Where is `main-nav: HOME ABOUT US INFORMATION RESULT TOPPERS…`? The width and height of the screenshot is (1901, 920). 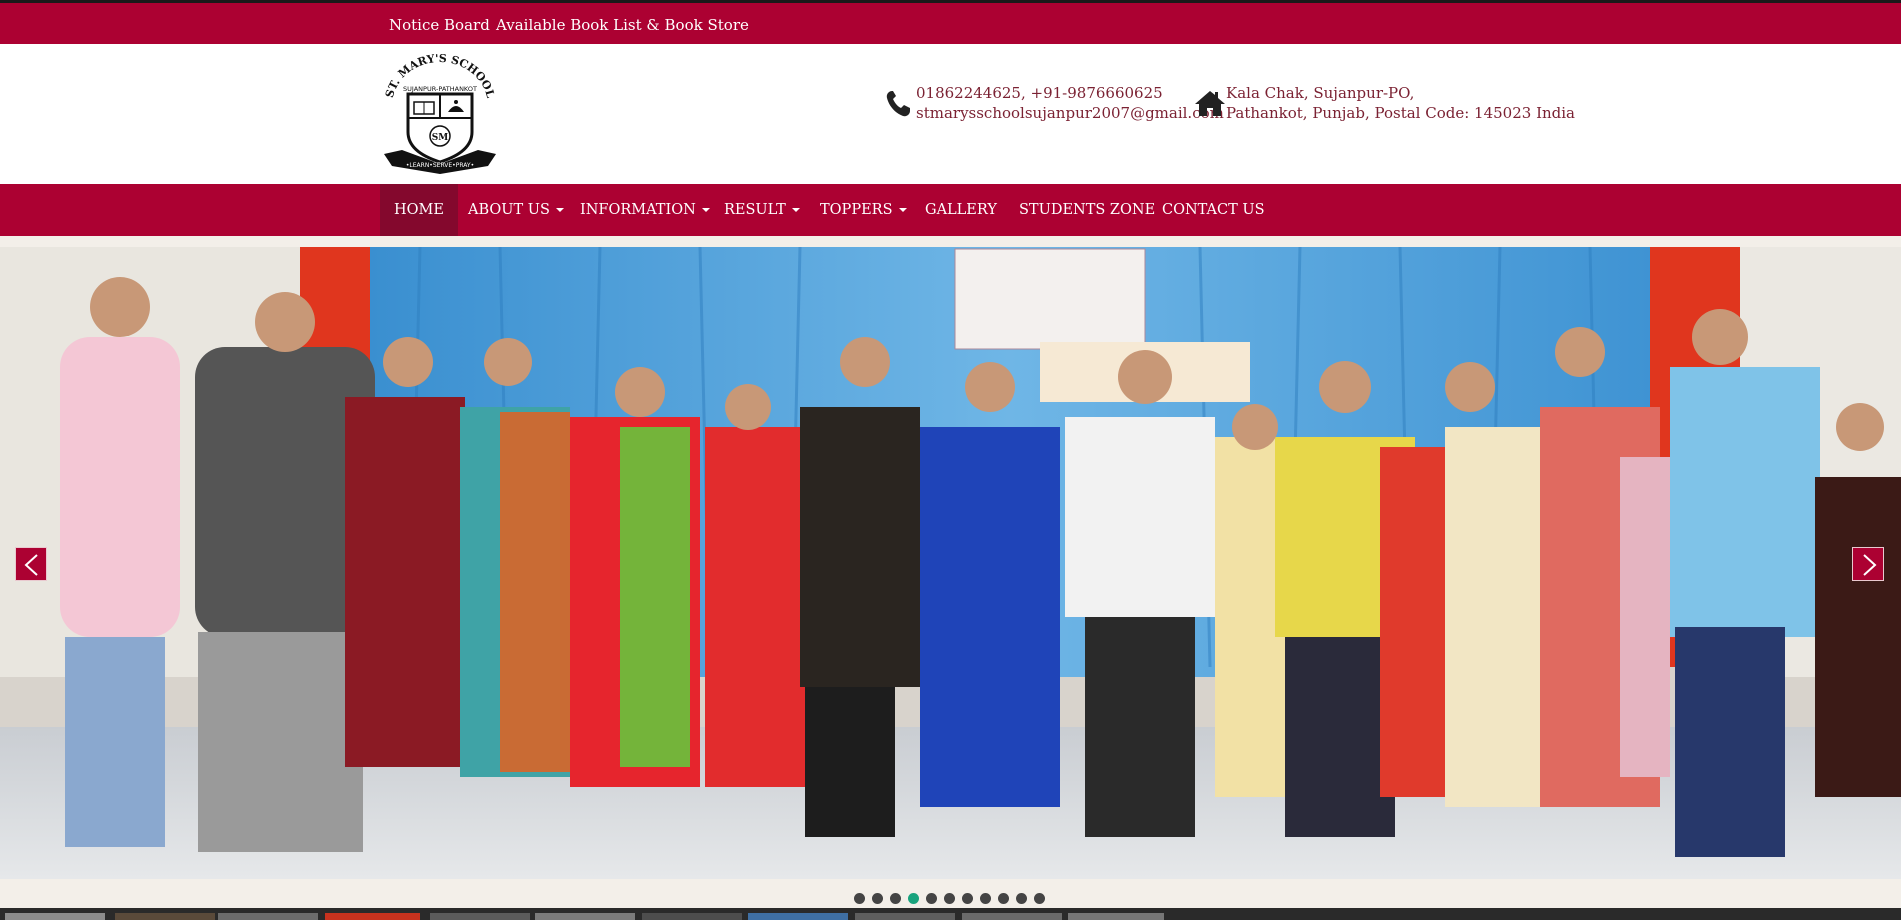
main-nav: HOME ABOUT US INFORMATION RESULT TOPPERS… is located at coordinates (950, 210).